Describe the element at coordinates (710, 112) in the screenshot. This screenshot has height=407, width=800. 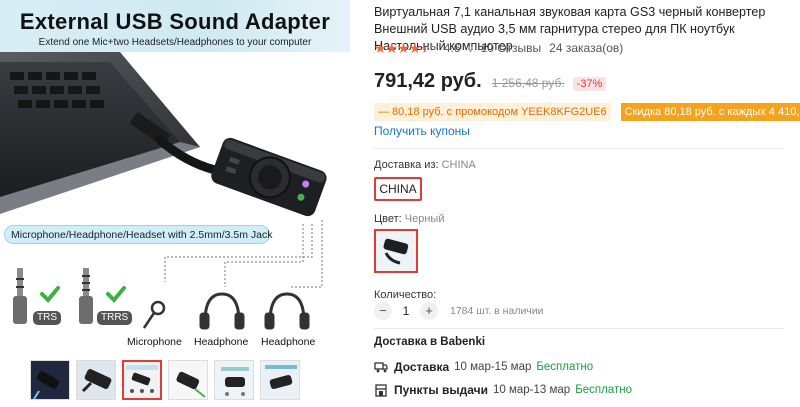
I see `store-discount-badge: Скидка 80,18 руб. с каждых 4 410,12 руб.` at that location.